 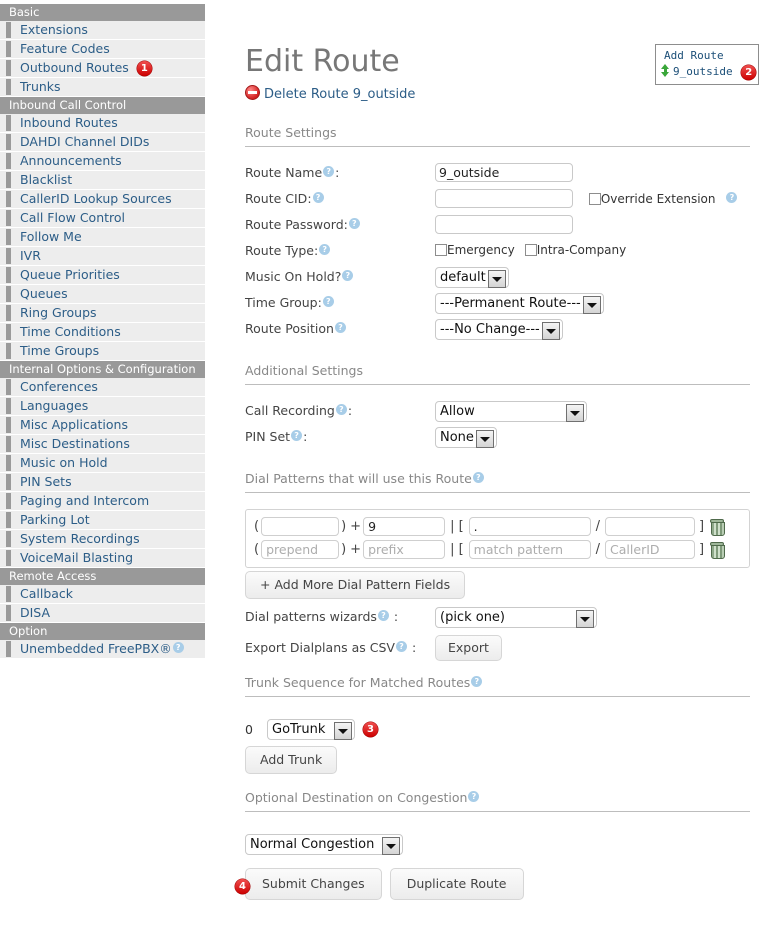 What do you see at coordinates (504, 172) in the screenshot?
I see `route-name-input` at bounding box center [504, 172].